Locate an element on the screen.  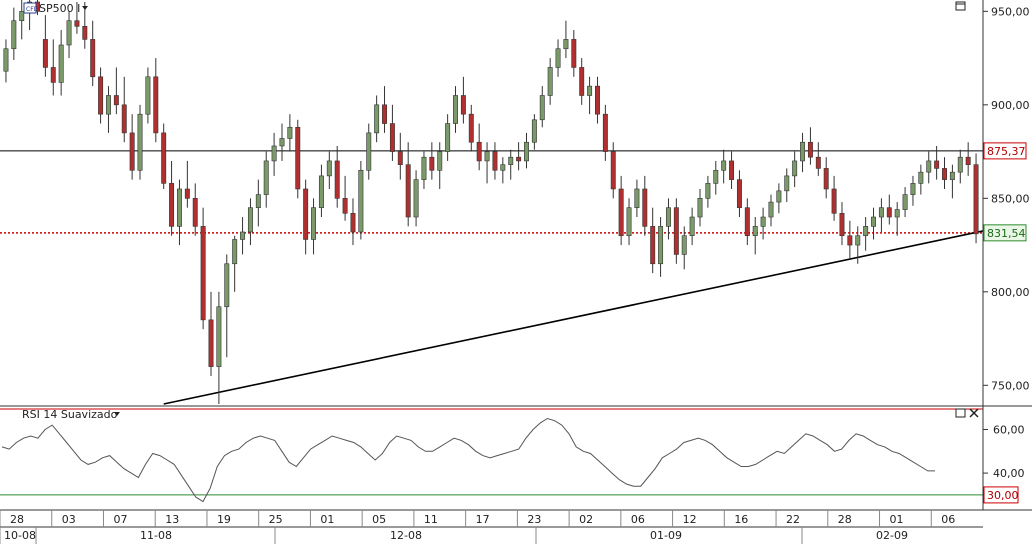
day-tick-label: 03 is located at coordinates (69, 519).